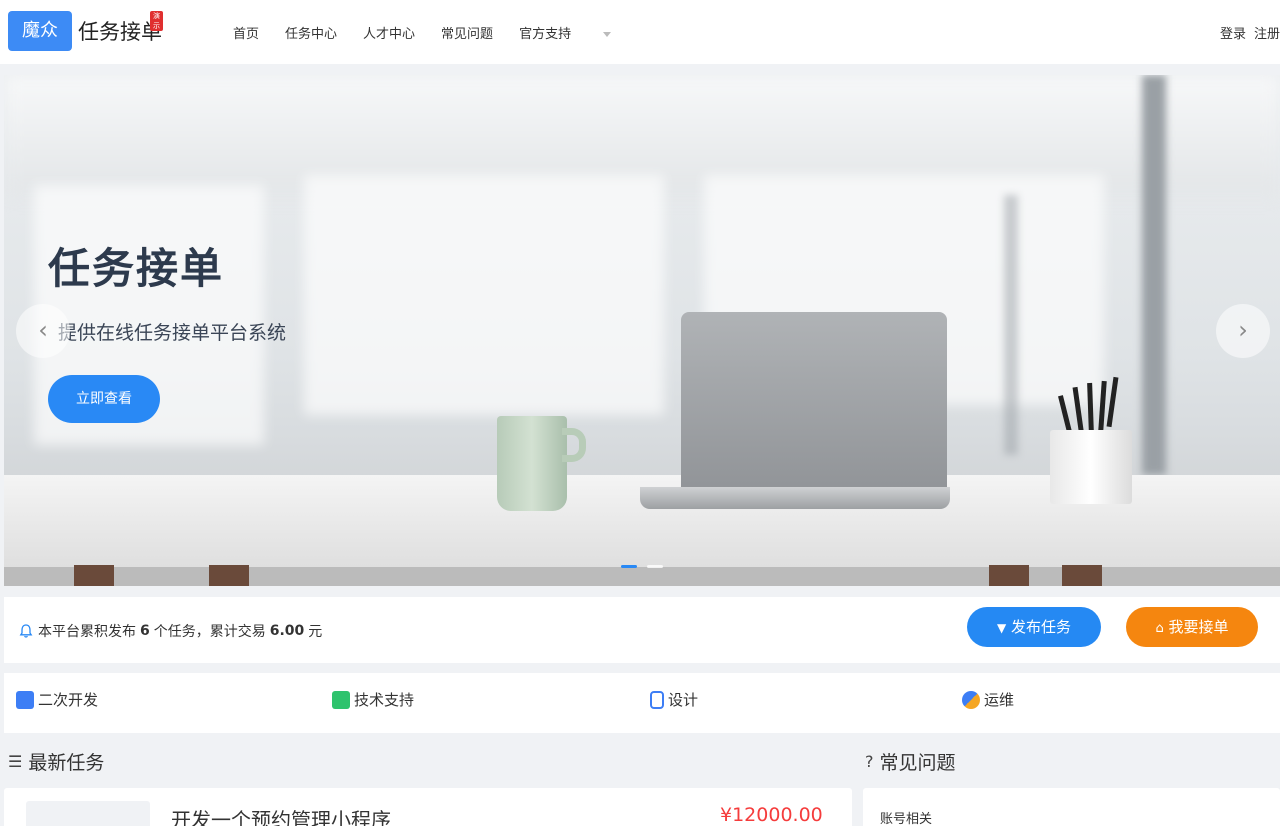 This screenshot has height=826, width=1280. What do you see at coordinates (15, 761) in the screenshot?
I see `list-icon: ☰` at bounding box center [15, 761].